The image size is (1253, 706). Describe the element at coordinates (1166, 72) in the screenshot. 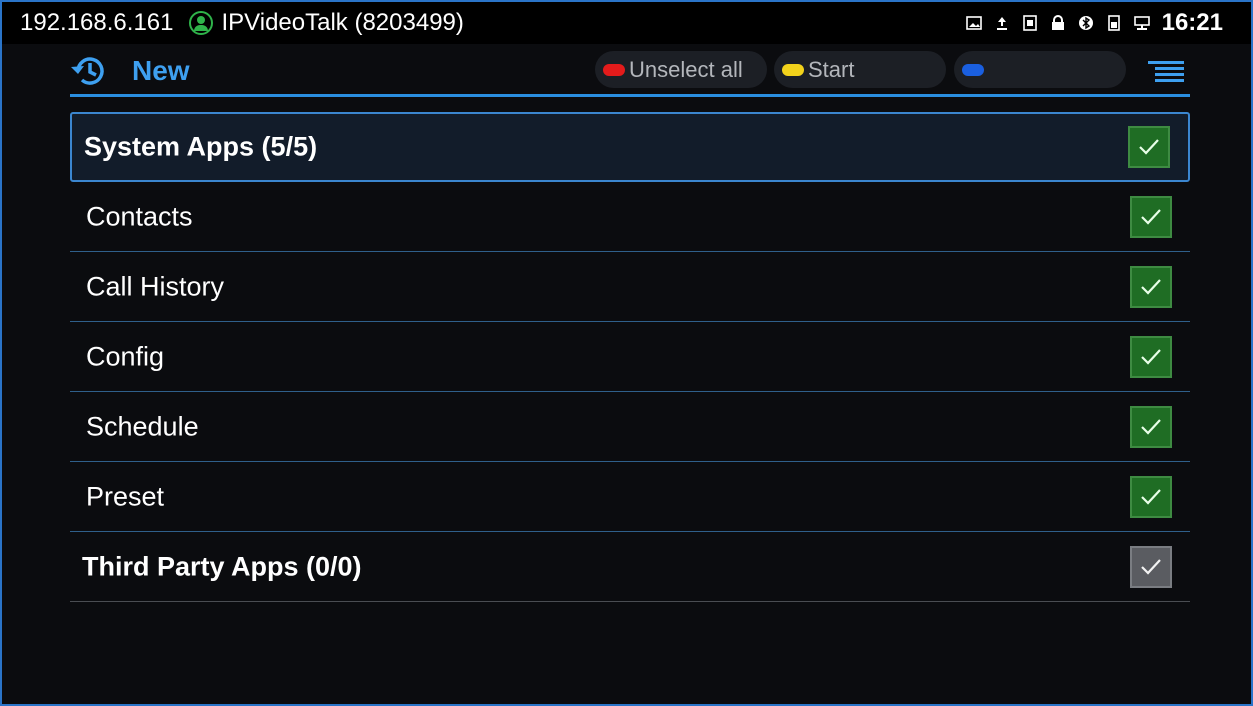

I see `menu-icon` at that location.